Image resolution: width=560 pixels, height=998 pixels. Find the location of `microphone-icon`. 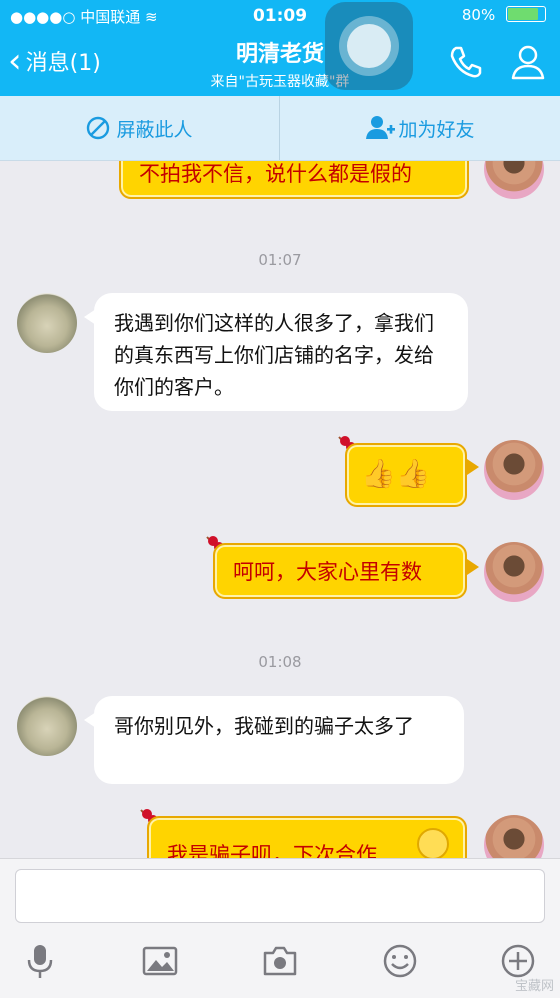

microphone-icon is located at coordinates (40, 961).